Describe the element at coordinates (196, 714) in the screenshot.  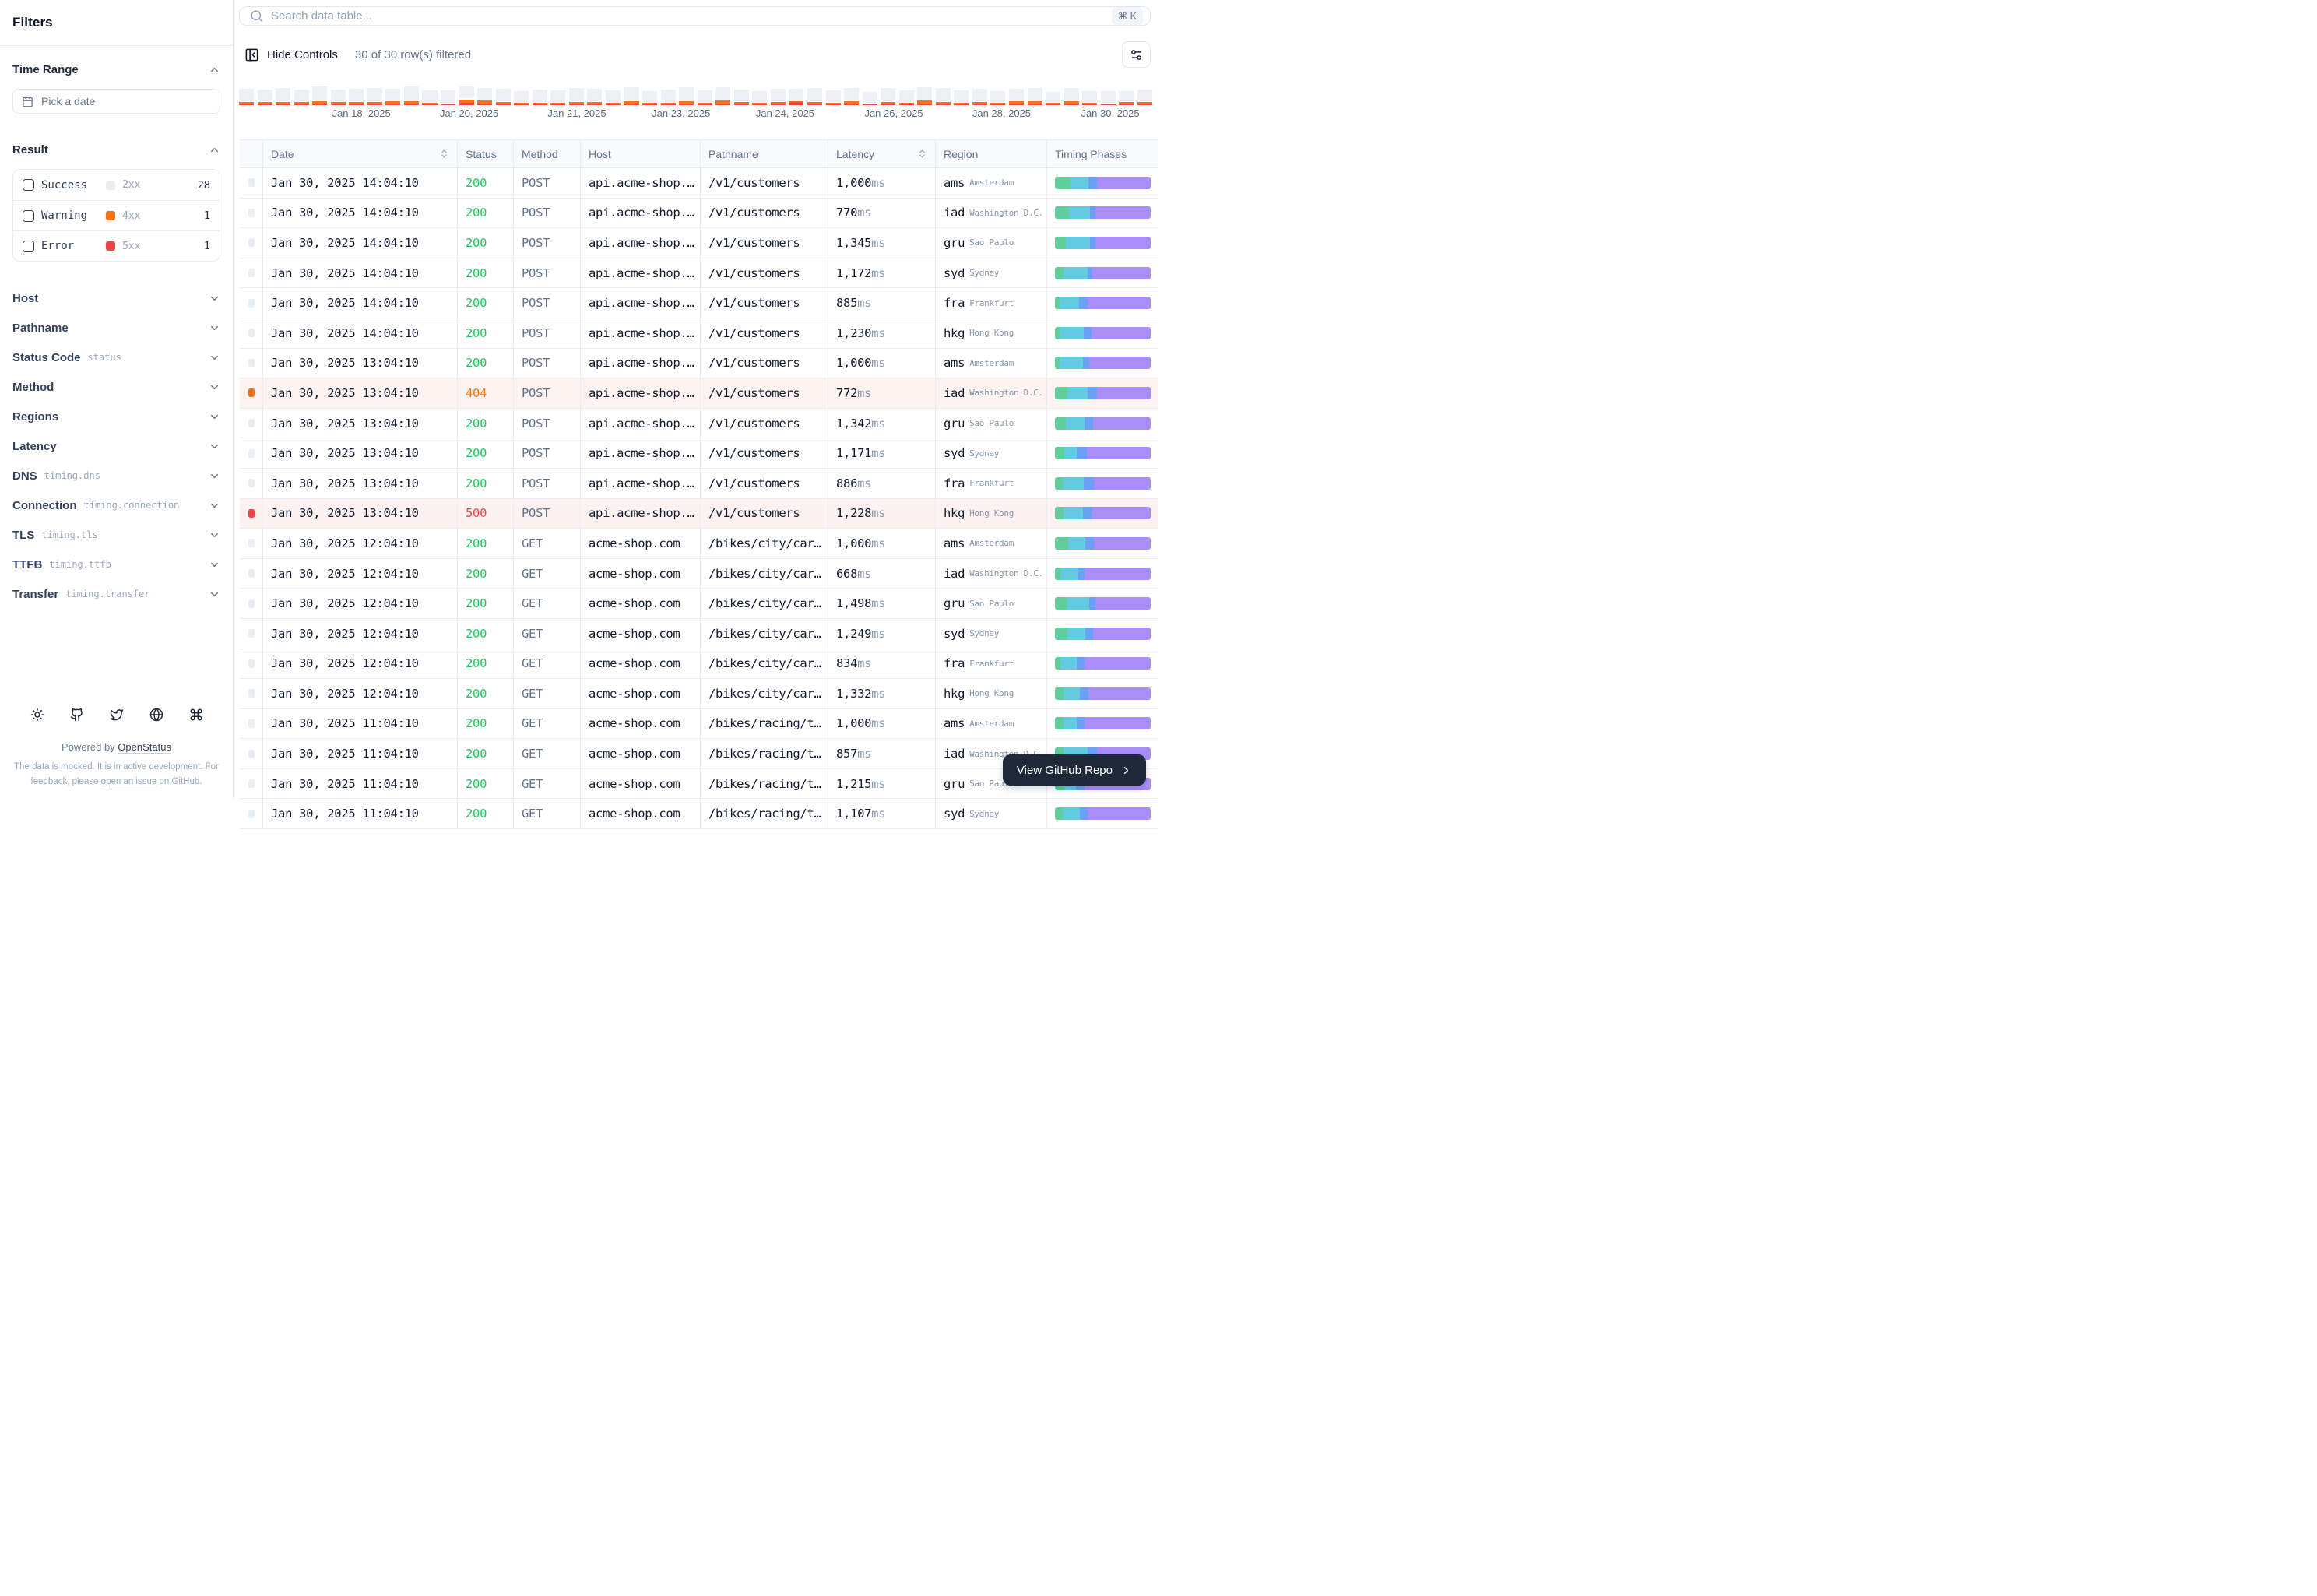
I see `command-icon` at that location.